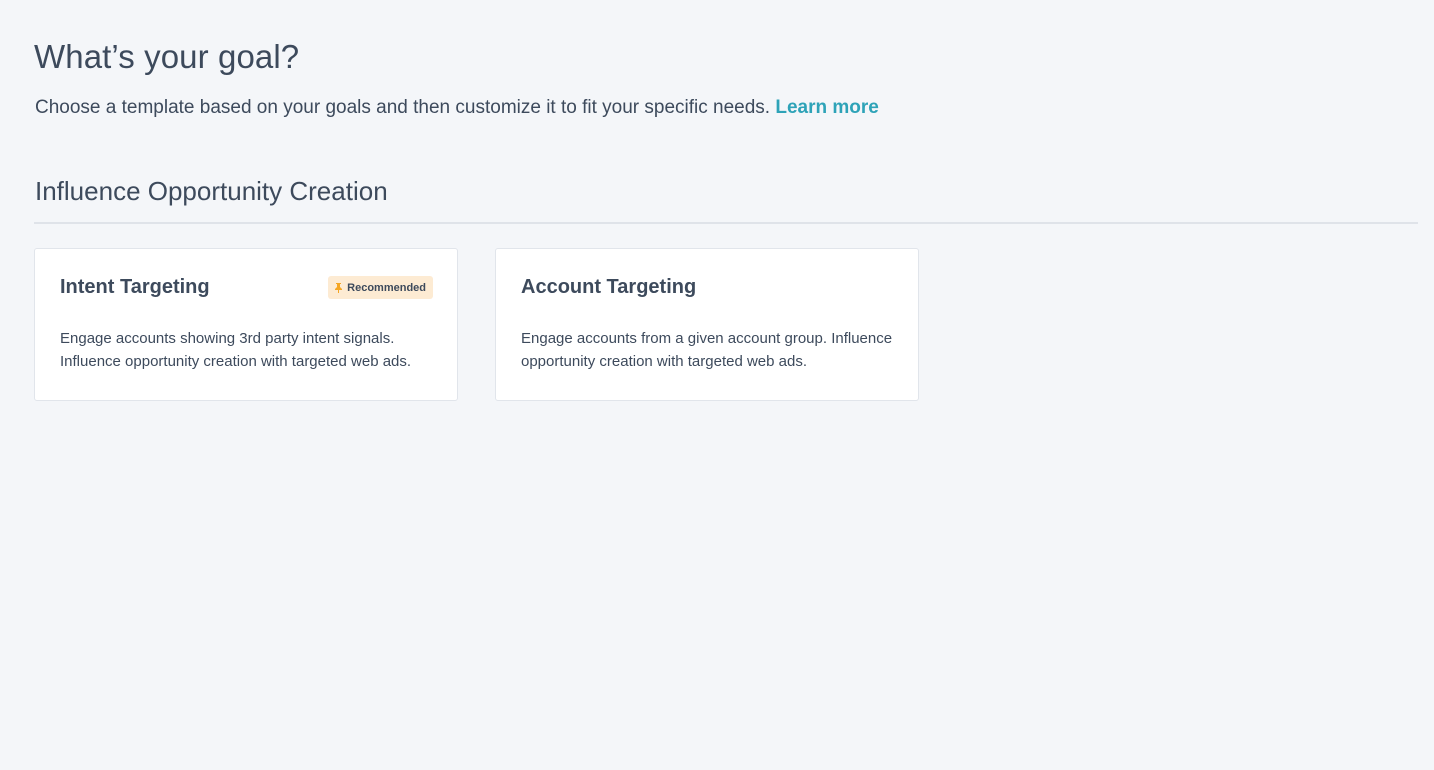 The image size is (1434, 770). What do you see at coordinates (826, 107) in the screenshot?
I see `learn-more-link: Learn more` at bounding box center [826, 107].